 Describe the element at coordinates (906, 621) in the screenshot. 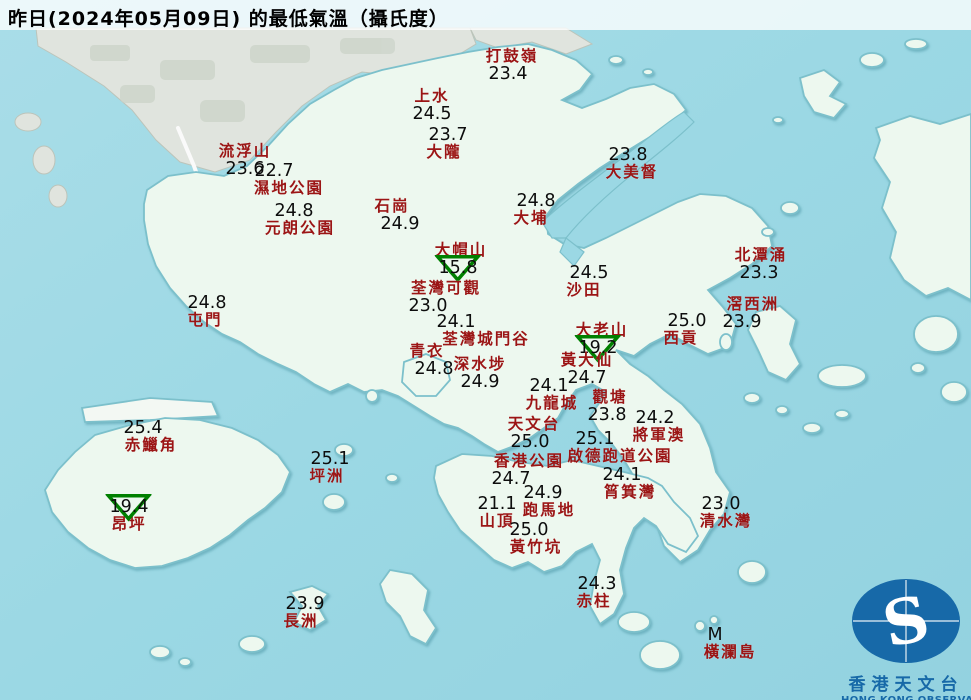

I see `hko-logo-icon: S` at that location.